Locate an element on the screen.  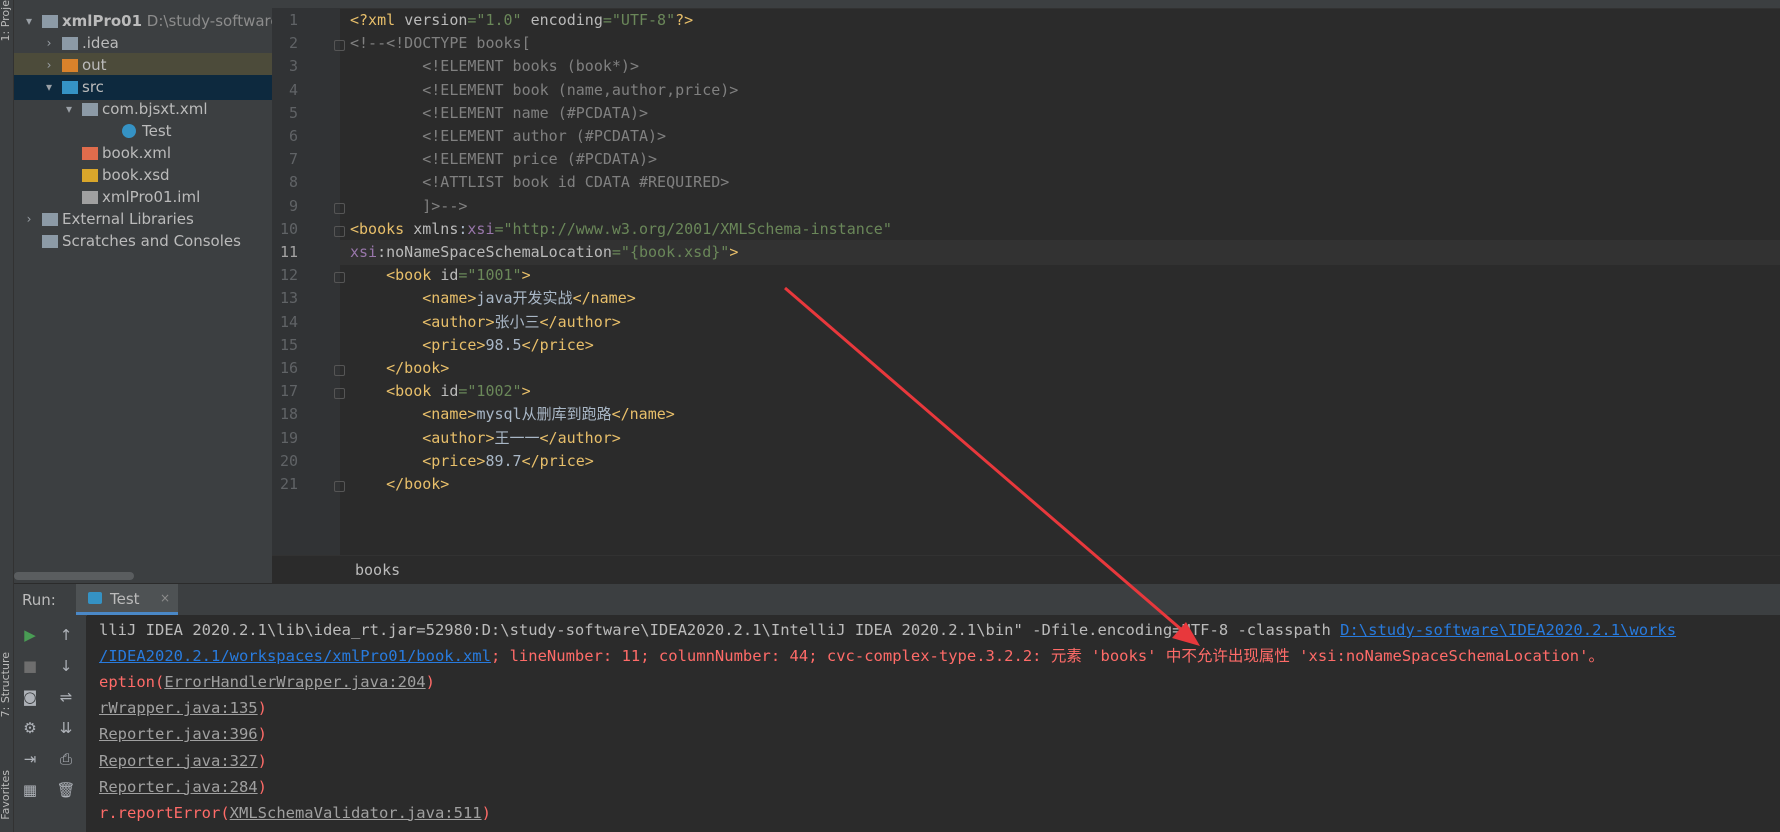
project-tool-tab: 1: Proje is located at coordinates (6, 20).